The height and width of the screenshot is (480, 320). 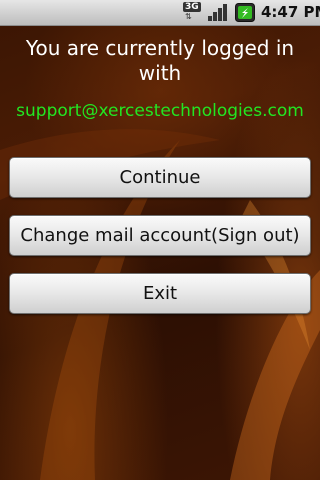 I want to click on status-bar: 3G ⇅ 4:47 PM, so click(x=160, y=13).